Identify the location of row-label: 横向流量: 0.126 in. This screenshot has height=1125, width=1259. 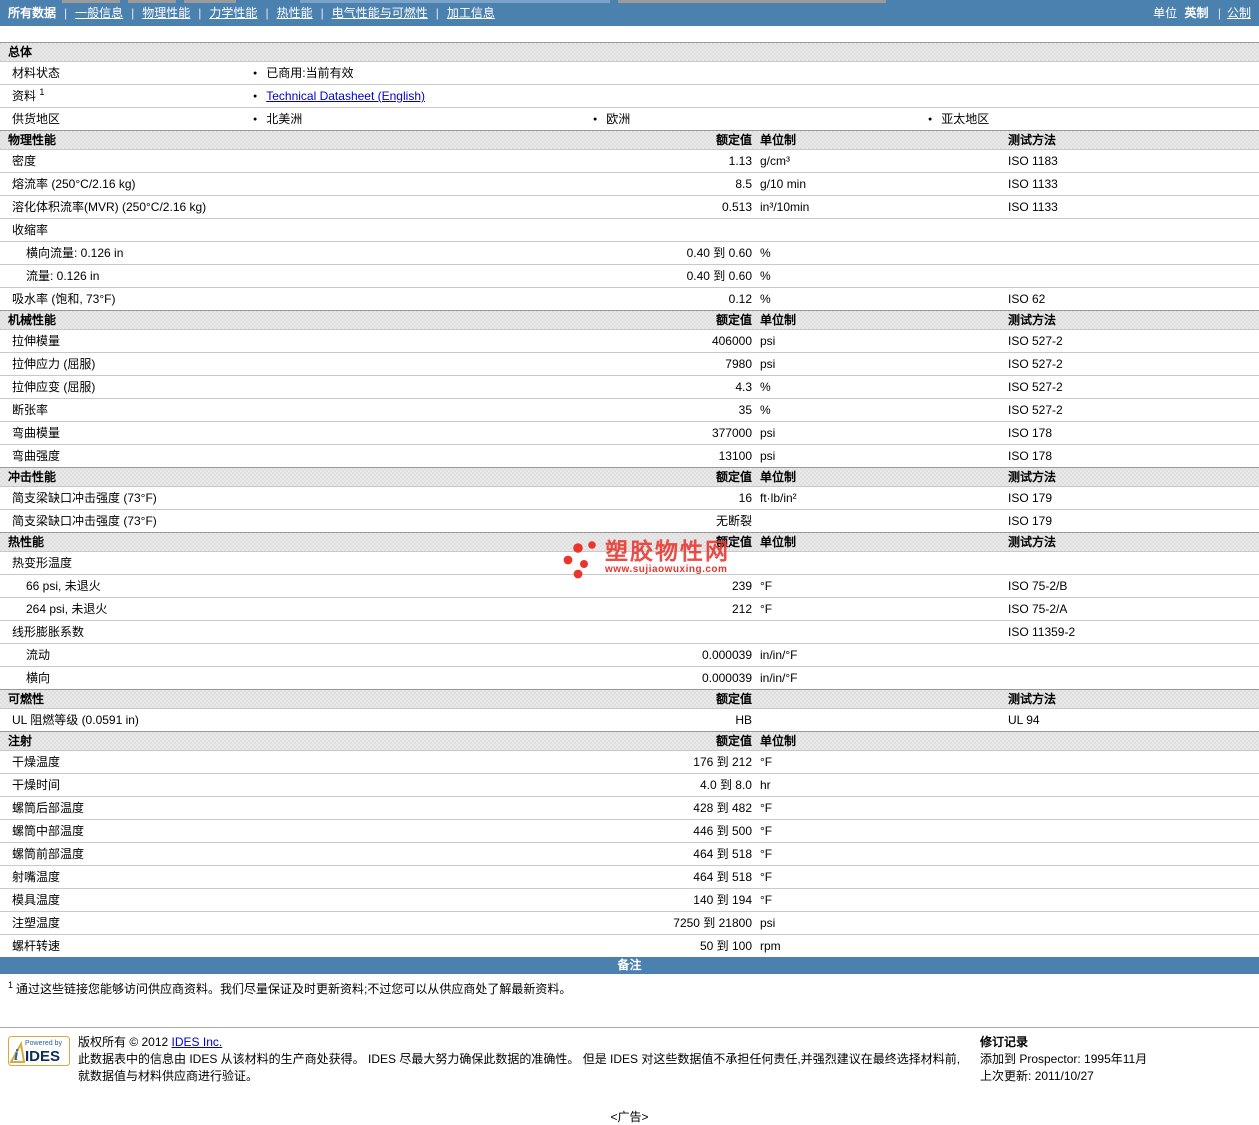
(75, 253).